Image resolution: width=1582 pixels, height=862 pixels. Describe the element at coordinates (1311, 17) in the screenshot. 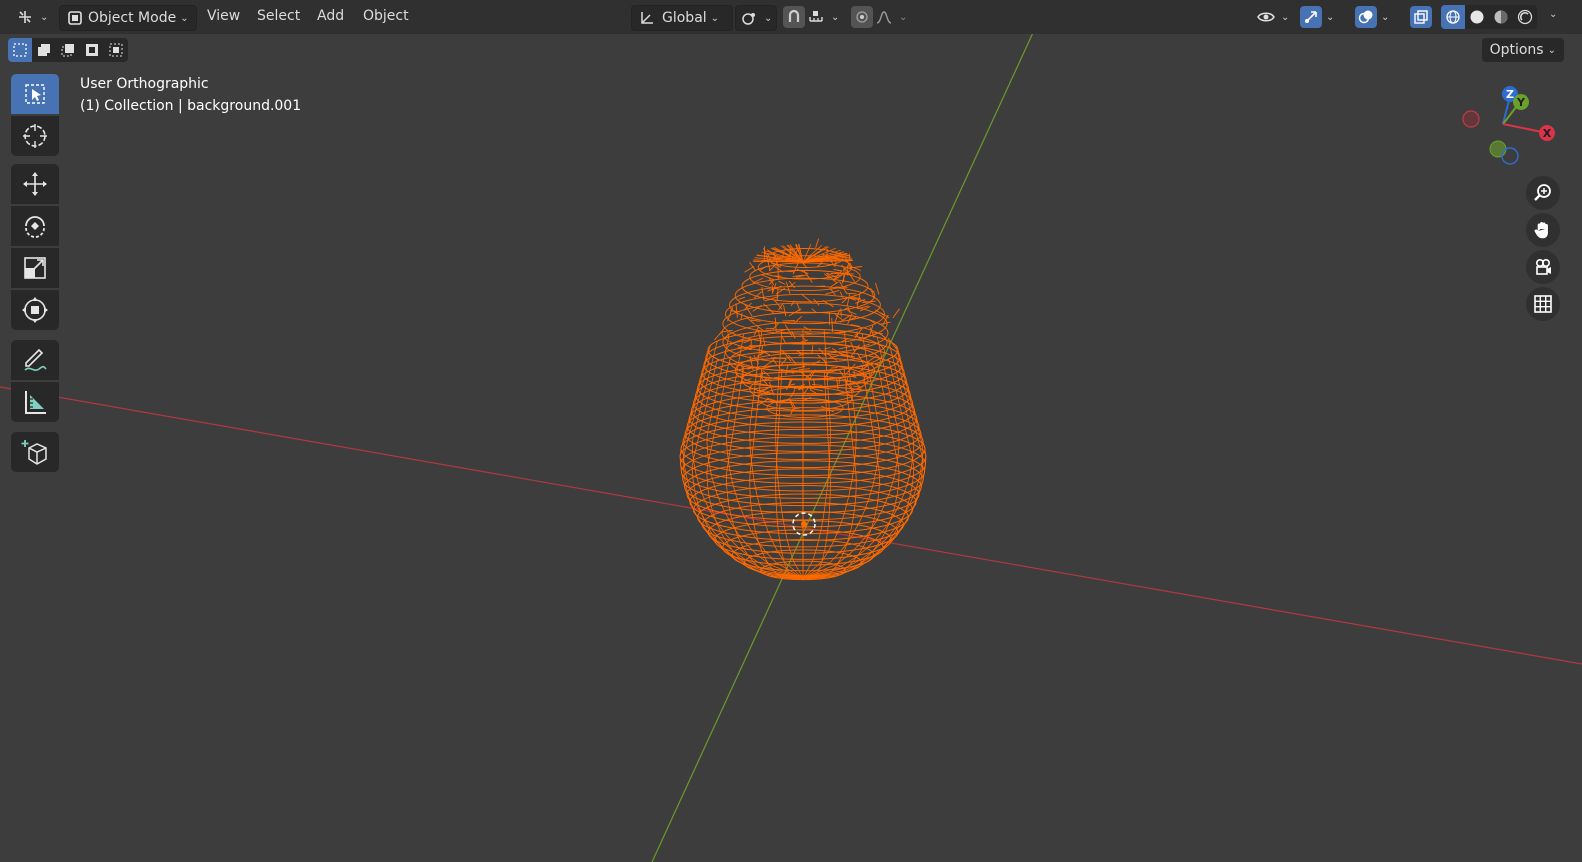

I see `gizmo-icon` at that location.